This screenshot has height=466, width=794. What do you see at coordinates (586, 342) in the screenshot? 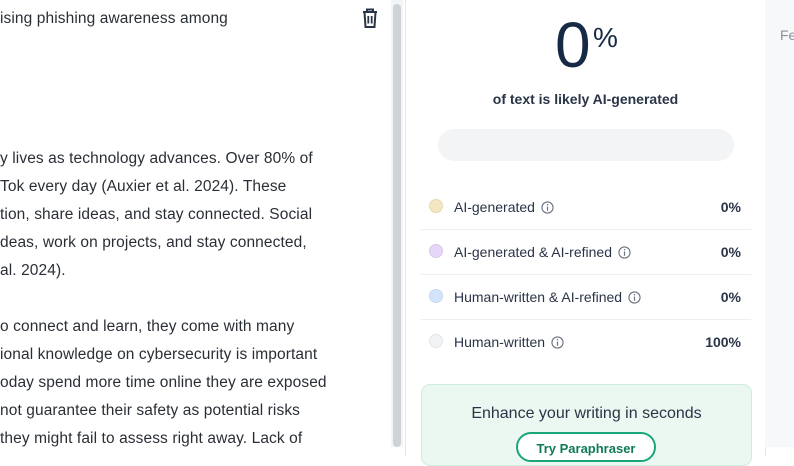
I see `breakdown-row-human-written: Human-written 100%` at bounding box center [586, 342].